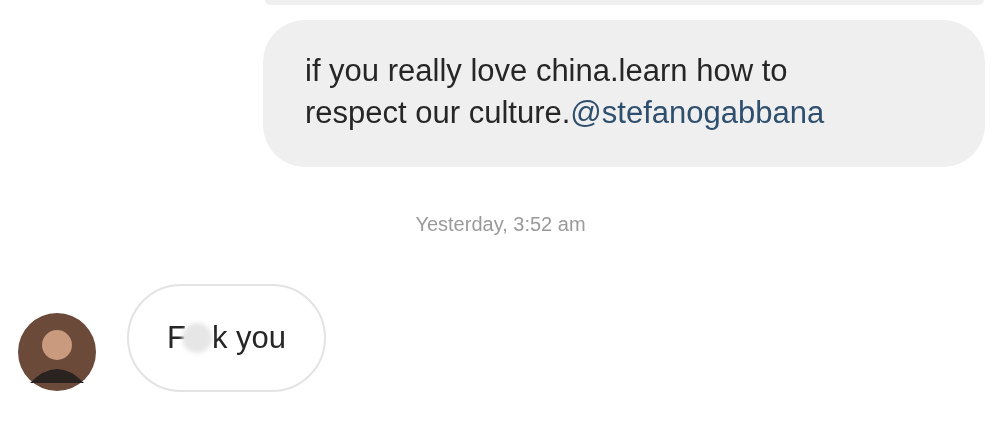 The width and height of the screenshot is (1004, 448). What do you see at coordinates (500, 224) in the screenshot?
I see `timestamp: Yesterday, 3:52 am` at bounding box center [500, 224].